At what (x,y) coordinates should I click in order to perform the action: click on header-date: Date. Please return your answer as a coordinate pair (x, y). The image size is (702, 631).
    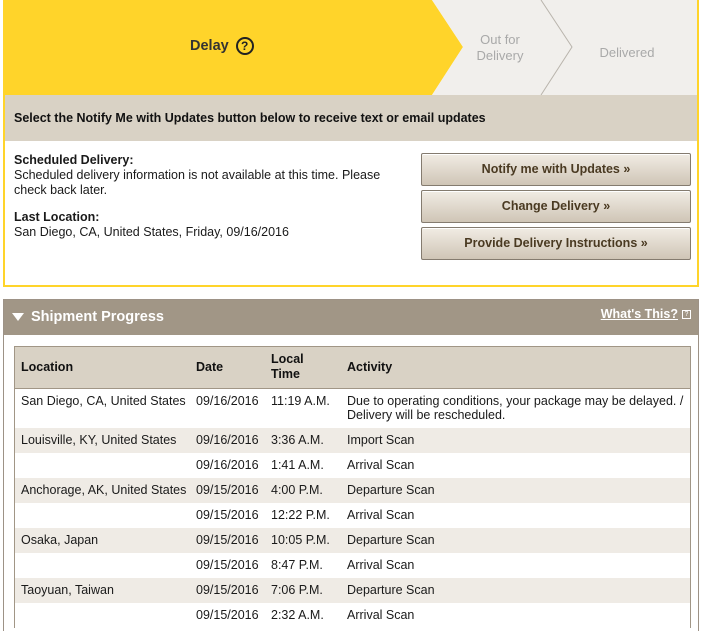
    Looking at the image, I should click on (233, 368).